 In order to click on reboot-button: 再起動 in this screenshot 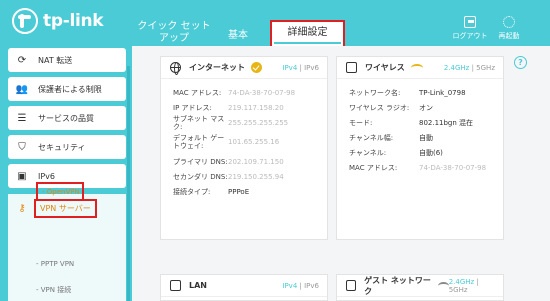, I will do `click(509, 28)`.